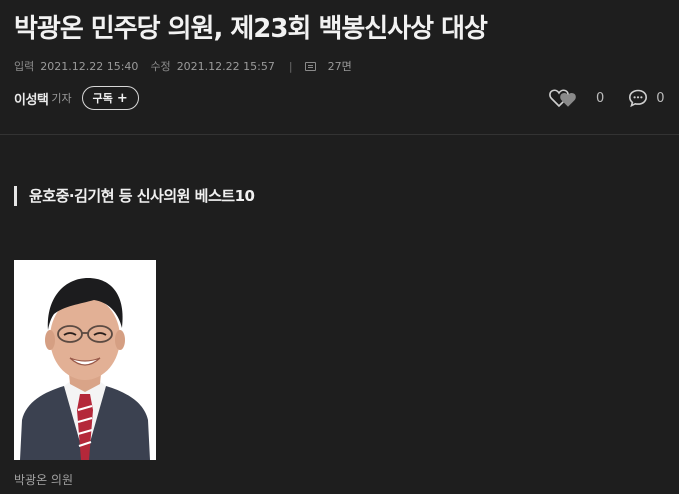  I want to click on modified-time: 2021.12.22 15:57, so click(225, 66).